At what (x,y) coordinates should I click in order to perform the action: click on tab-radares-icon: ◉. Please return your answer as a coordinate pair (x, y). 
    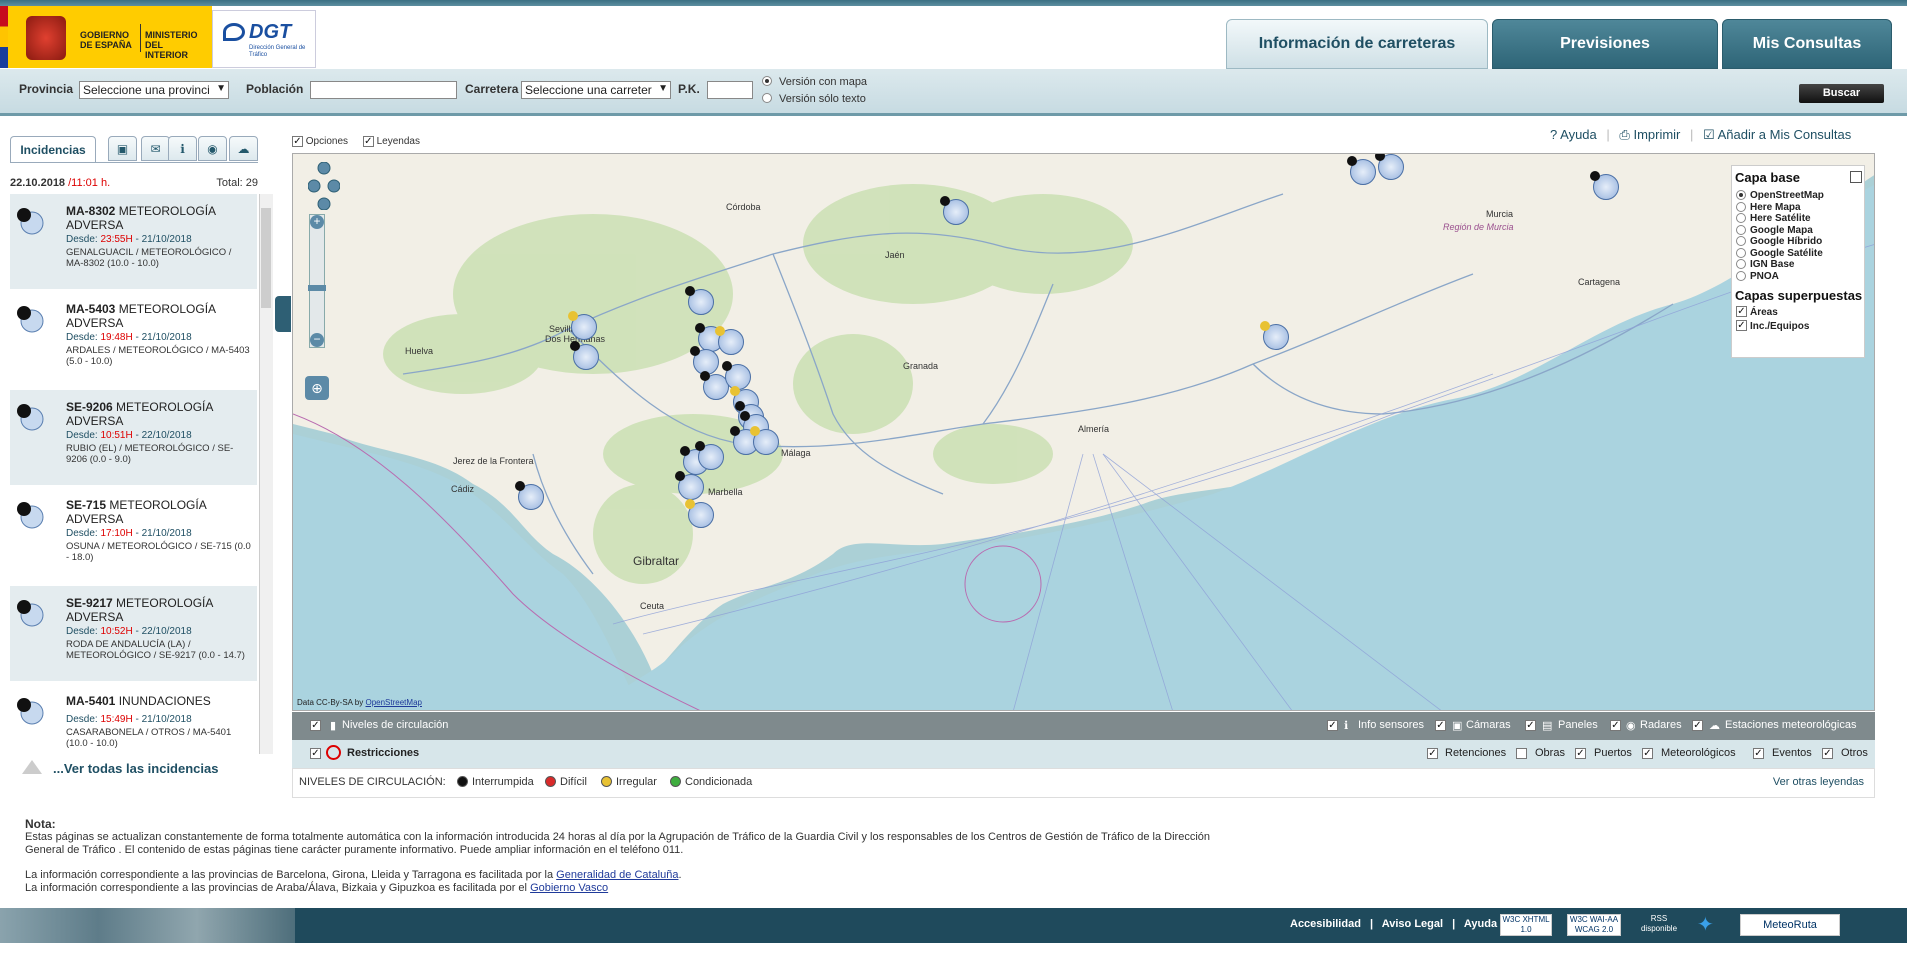
    Looking at the image, I should click on (212, 148).